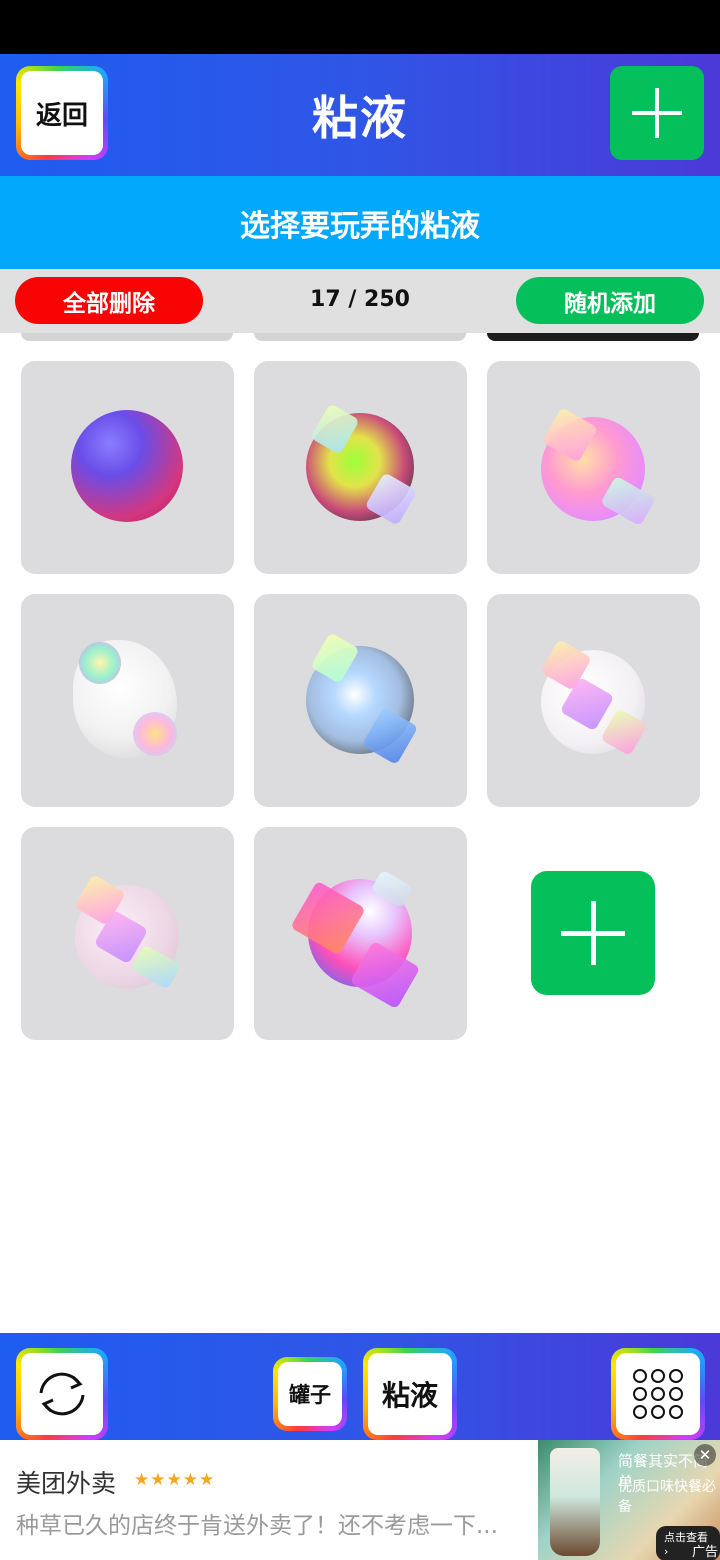 This screenshot has width=720, height=1560. Describe the element at coordinates (109, 300) in the screenshot. I see `delete-all-button: 全部删除` at that location.